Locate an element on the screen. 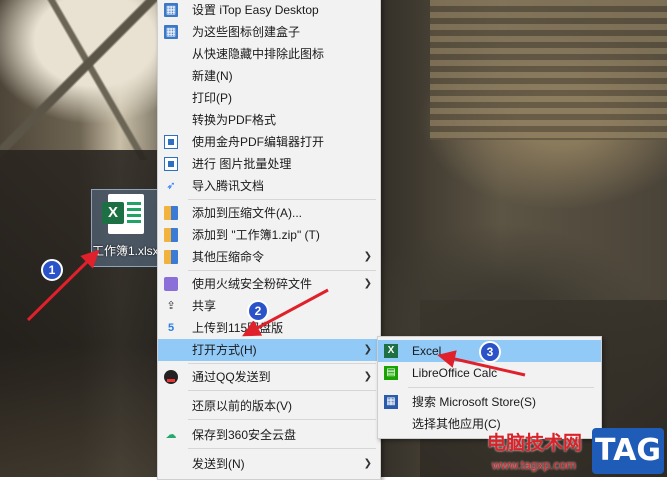  step-marker-3: 3 is located at coordinates (490, 352).